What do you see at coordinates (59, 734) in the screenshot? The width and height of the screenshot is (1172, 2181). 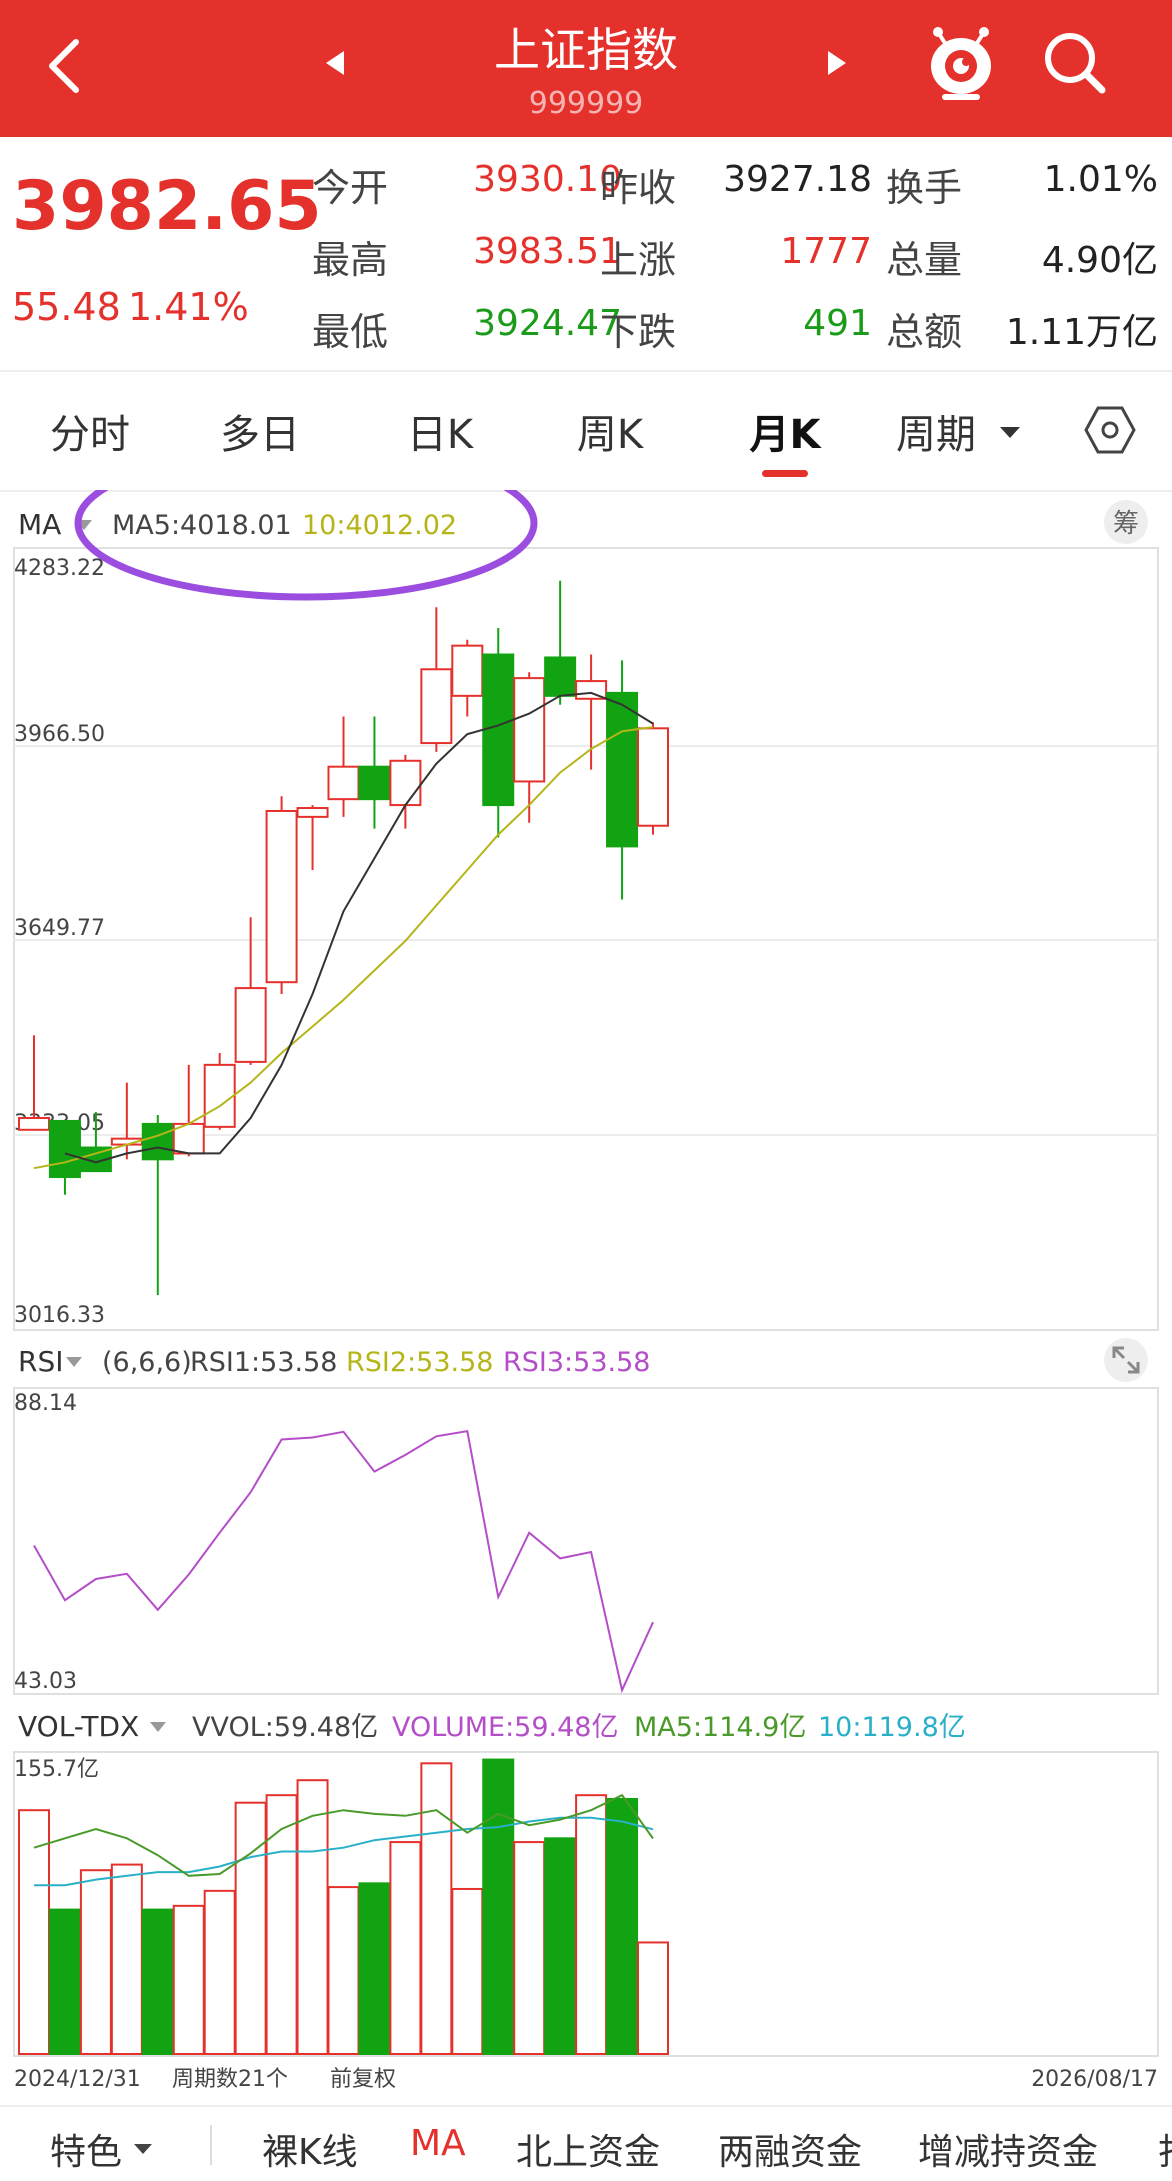 I see `y-tick-label: 3966.50` at bounding box center [59, 734].